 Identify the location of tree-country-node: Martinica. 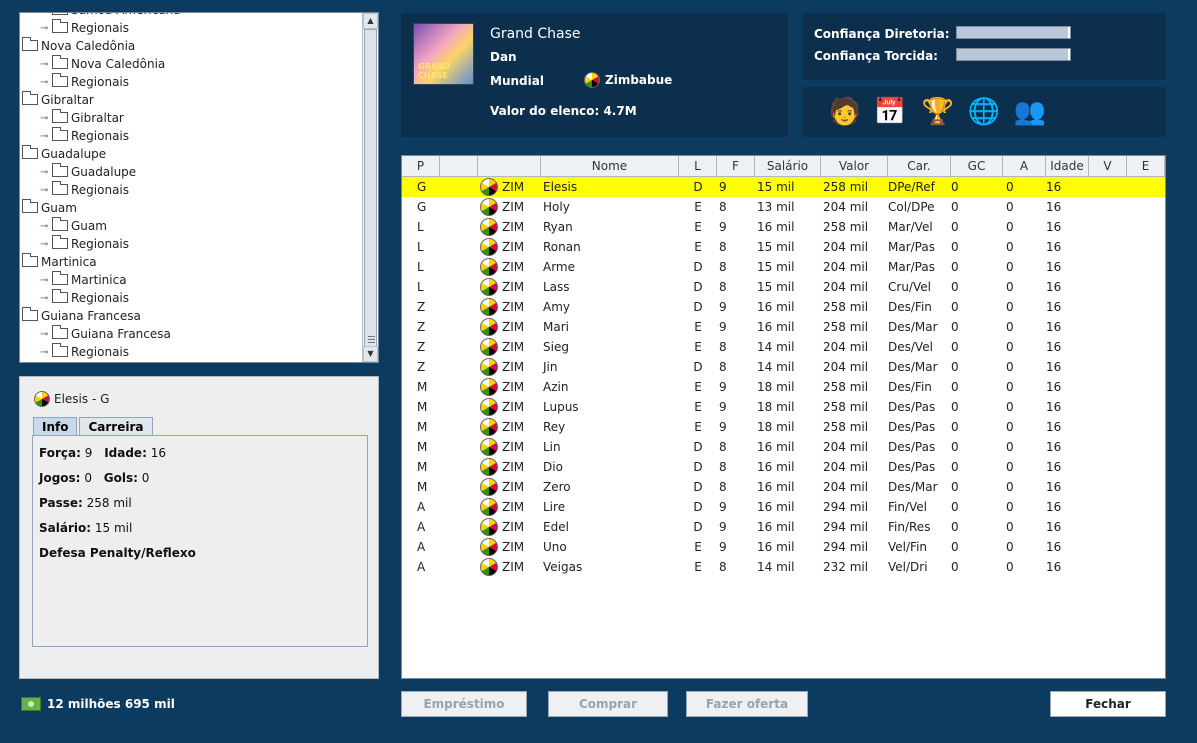
(191, 262).